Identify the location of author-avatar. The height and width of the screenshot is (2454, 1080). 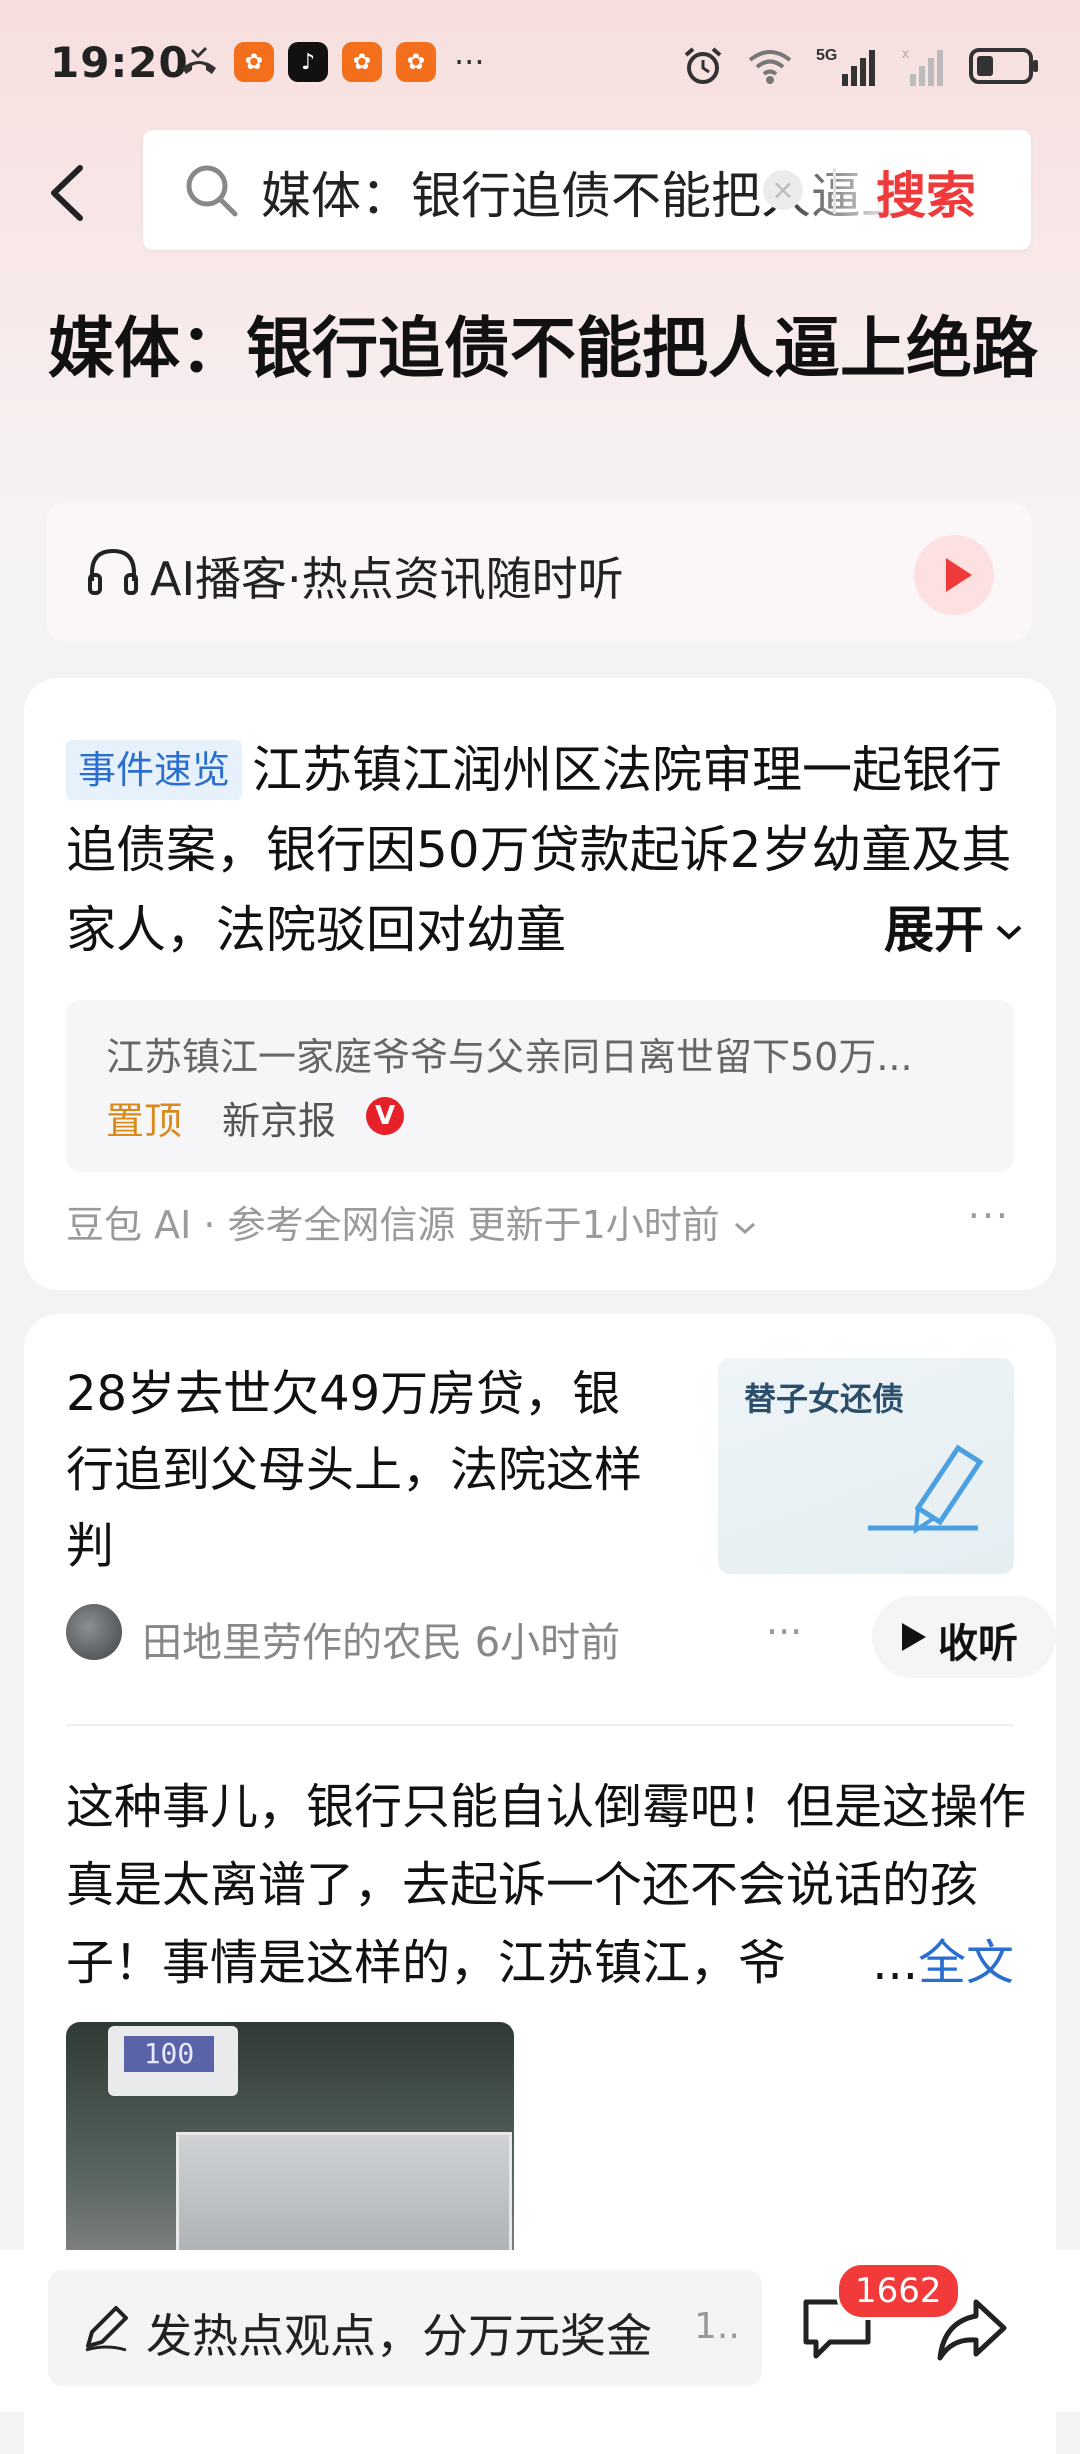
(94, 1632).